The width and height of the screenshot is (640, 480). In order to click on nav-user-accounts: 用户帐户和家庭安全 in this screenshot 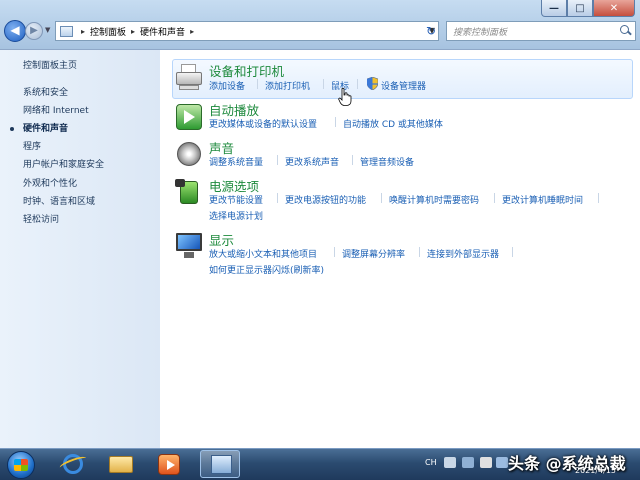, I will do `click(63, 163)`.